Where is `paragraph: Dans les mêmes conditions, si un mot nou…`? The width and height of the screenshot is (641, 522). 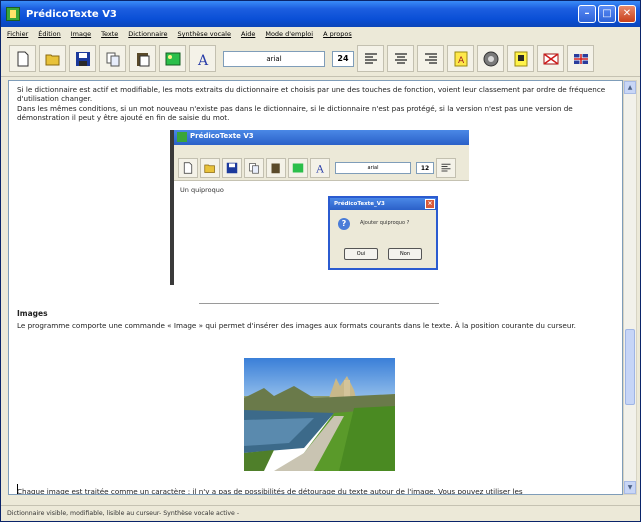
paragraph: Dans les mêmes conditions, si un mot nou… is located at coordinates (295, 113).